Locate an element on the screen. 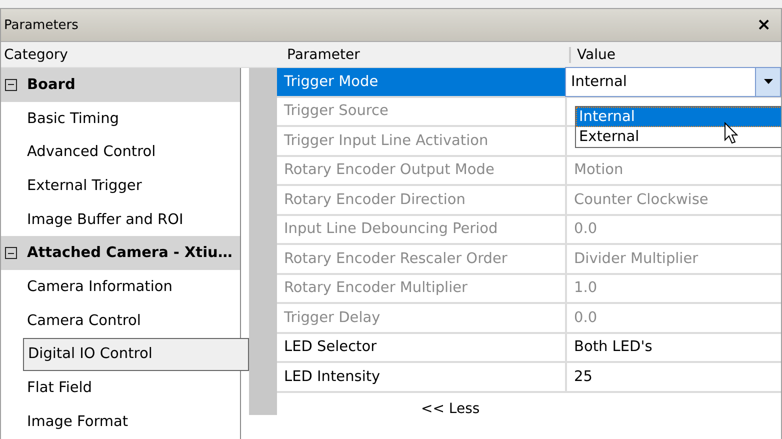 This screenshot has width=782, height=439. category-label: Board is located at coordinates (51, 84).